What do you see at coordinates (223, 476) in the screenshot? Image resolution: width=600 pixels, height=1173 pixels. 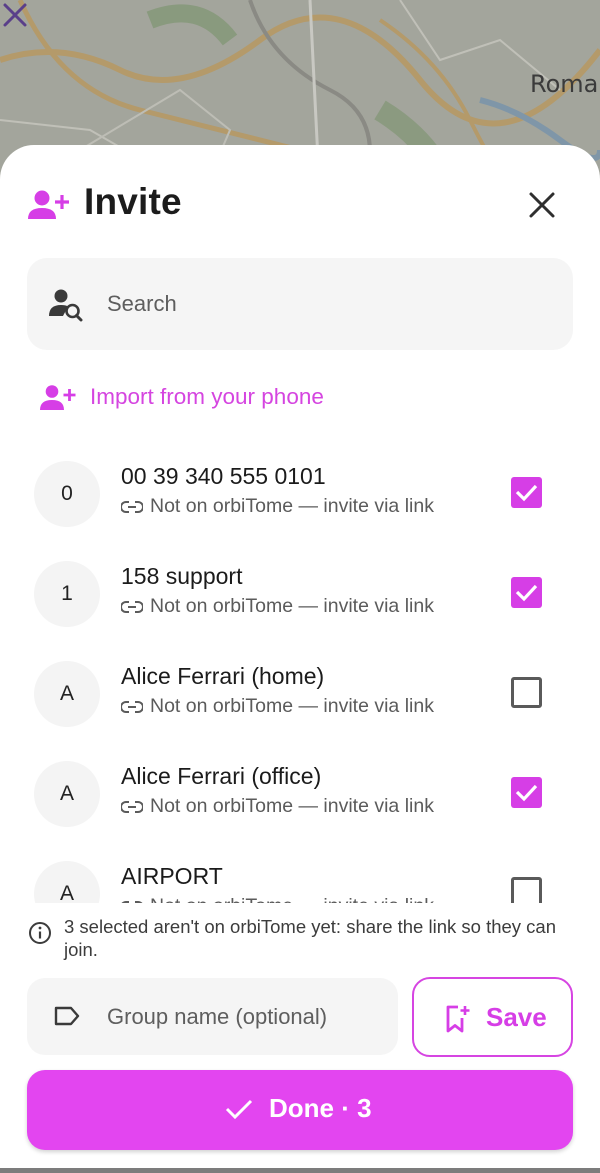 I see `contact-name: 00 39 340 555 0101` at bounding box center [223, 476].